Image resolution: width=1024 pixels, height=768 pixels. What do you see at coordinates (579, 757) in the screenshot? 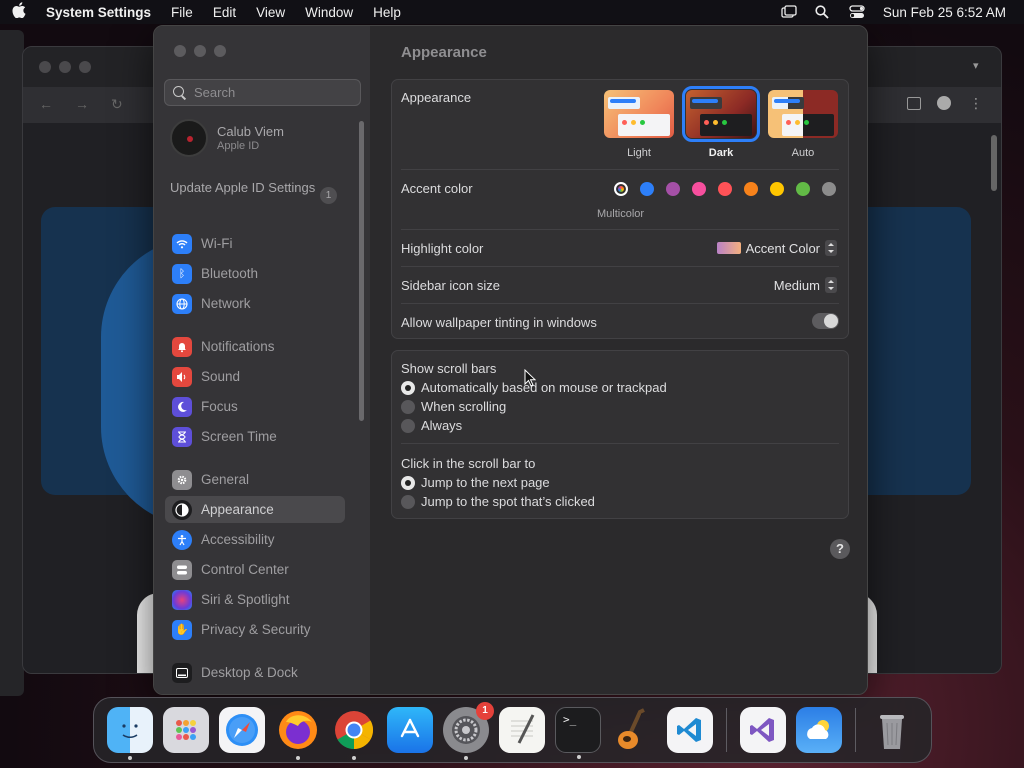
I see `running-indicator` at bounding box center [579, 757].